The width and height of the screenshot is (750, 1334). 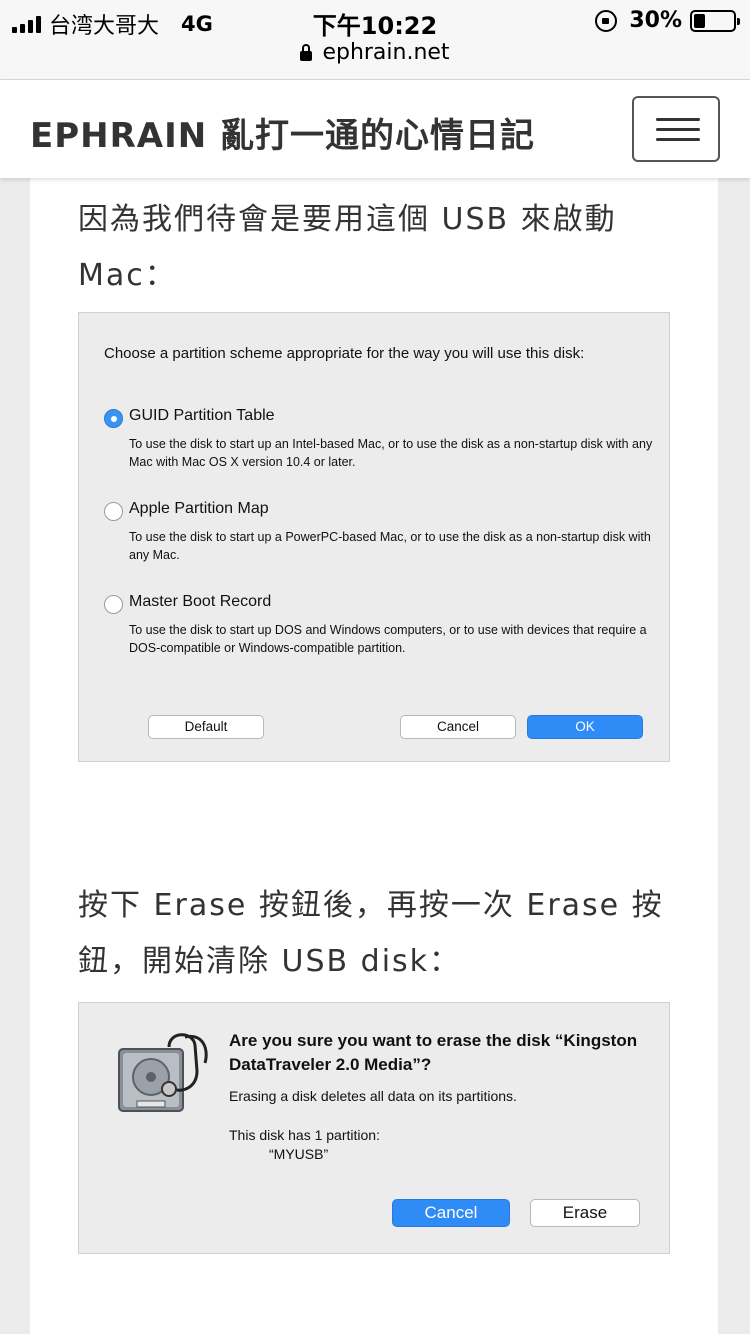 What do you see at coordinates (282, 132) in the screenshot?
I see `site-title: EPHRAIN 亂打一通的心情日記` at bounding box center [282, 132].